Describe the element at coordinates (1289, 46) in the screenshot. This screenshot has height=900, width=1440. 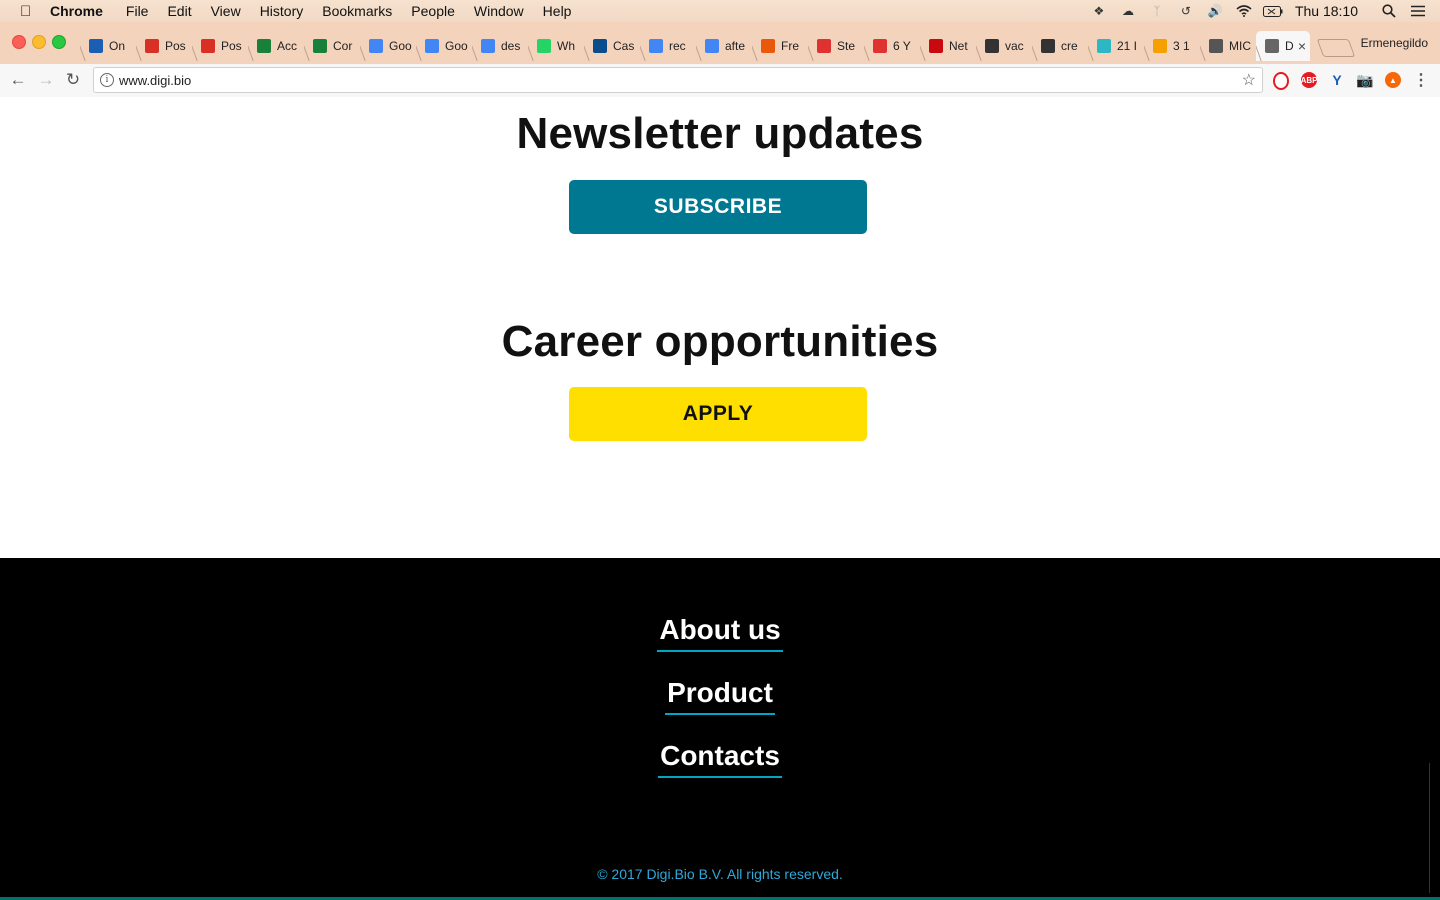
I see `tab-title: D` at that location.